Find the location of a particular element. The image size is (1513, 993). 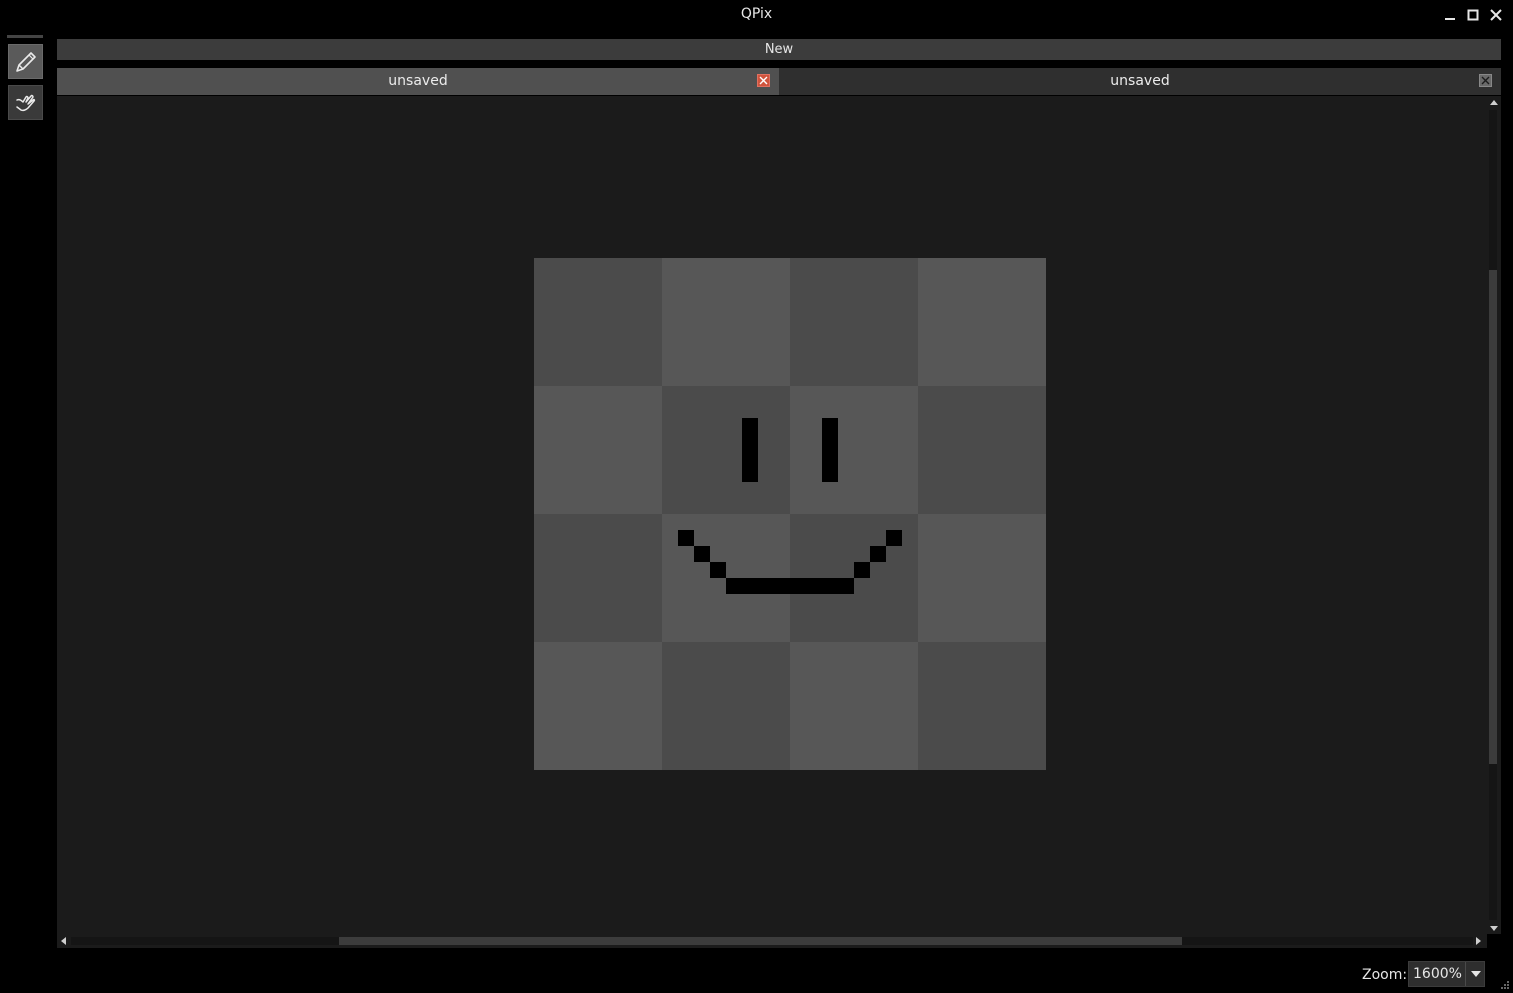

minimize-button is located at coordinates (1450, 15).